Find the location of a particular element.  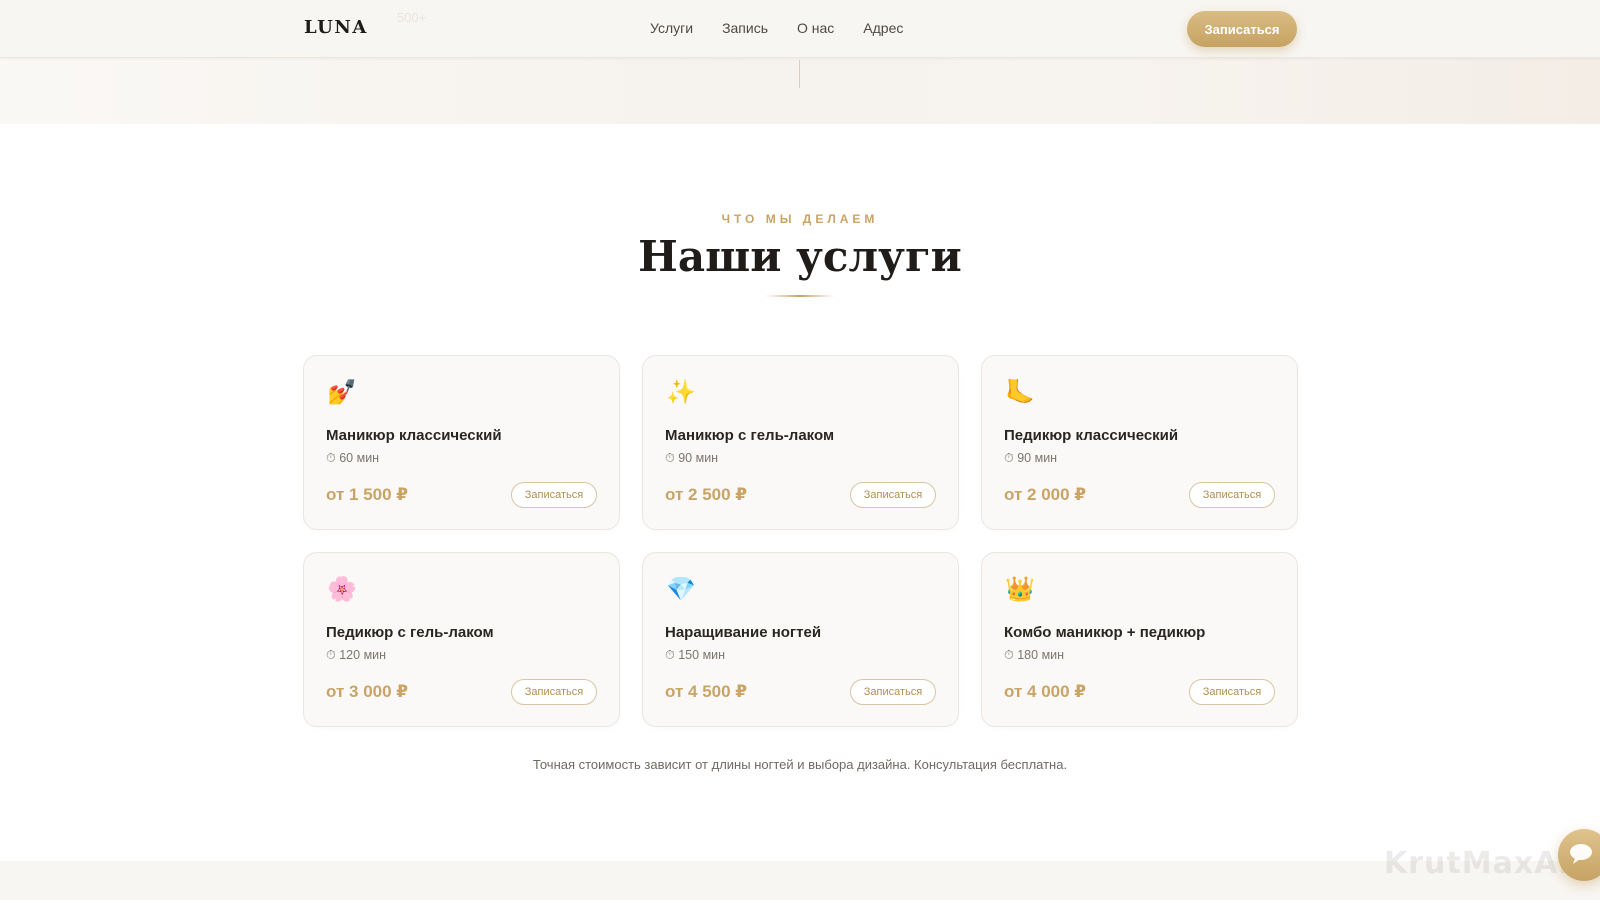

hero-section-bottom is located at coordinates (800, 91).